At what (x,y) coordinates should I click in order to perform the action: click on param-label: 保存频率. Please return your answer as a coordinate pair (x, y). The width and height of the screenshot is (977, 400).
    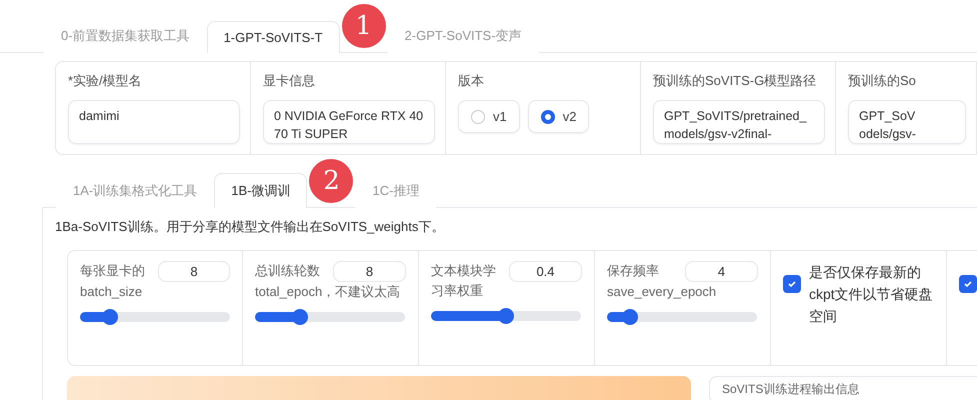
    Looking at the image, I should click on (633, 271).